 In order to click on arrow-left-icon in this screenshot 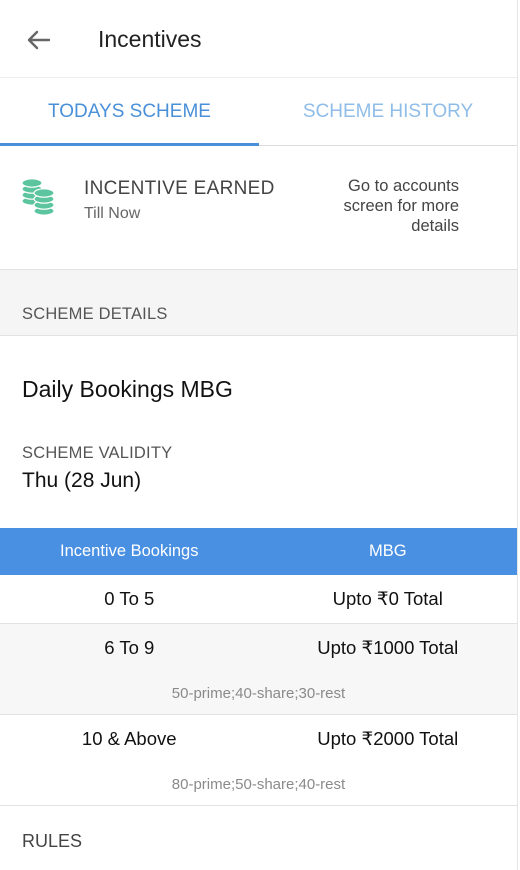, I will do `click(39, 40)`.